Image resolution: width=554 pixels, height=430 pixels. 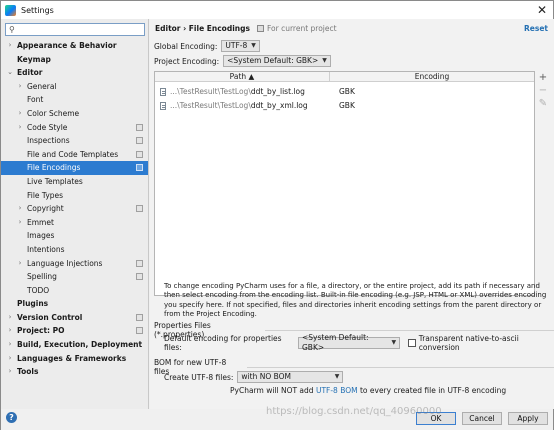 I want to click on sidebar-item: Intentions, so click(x=74, y=250).